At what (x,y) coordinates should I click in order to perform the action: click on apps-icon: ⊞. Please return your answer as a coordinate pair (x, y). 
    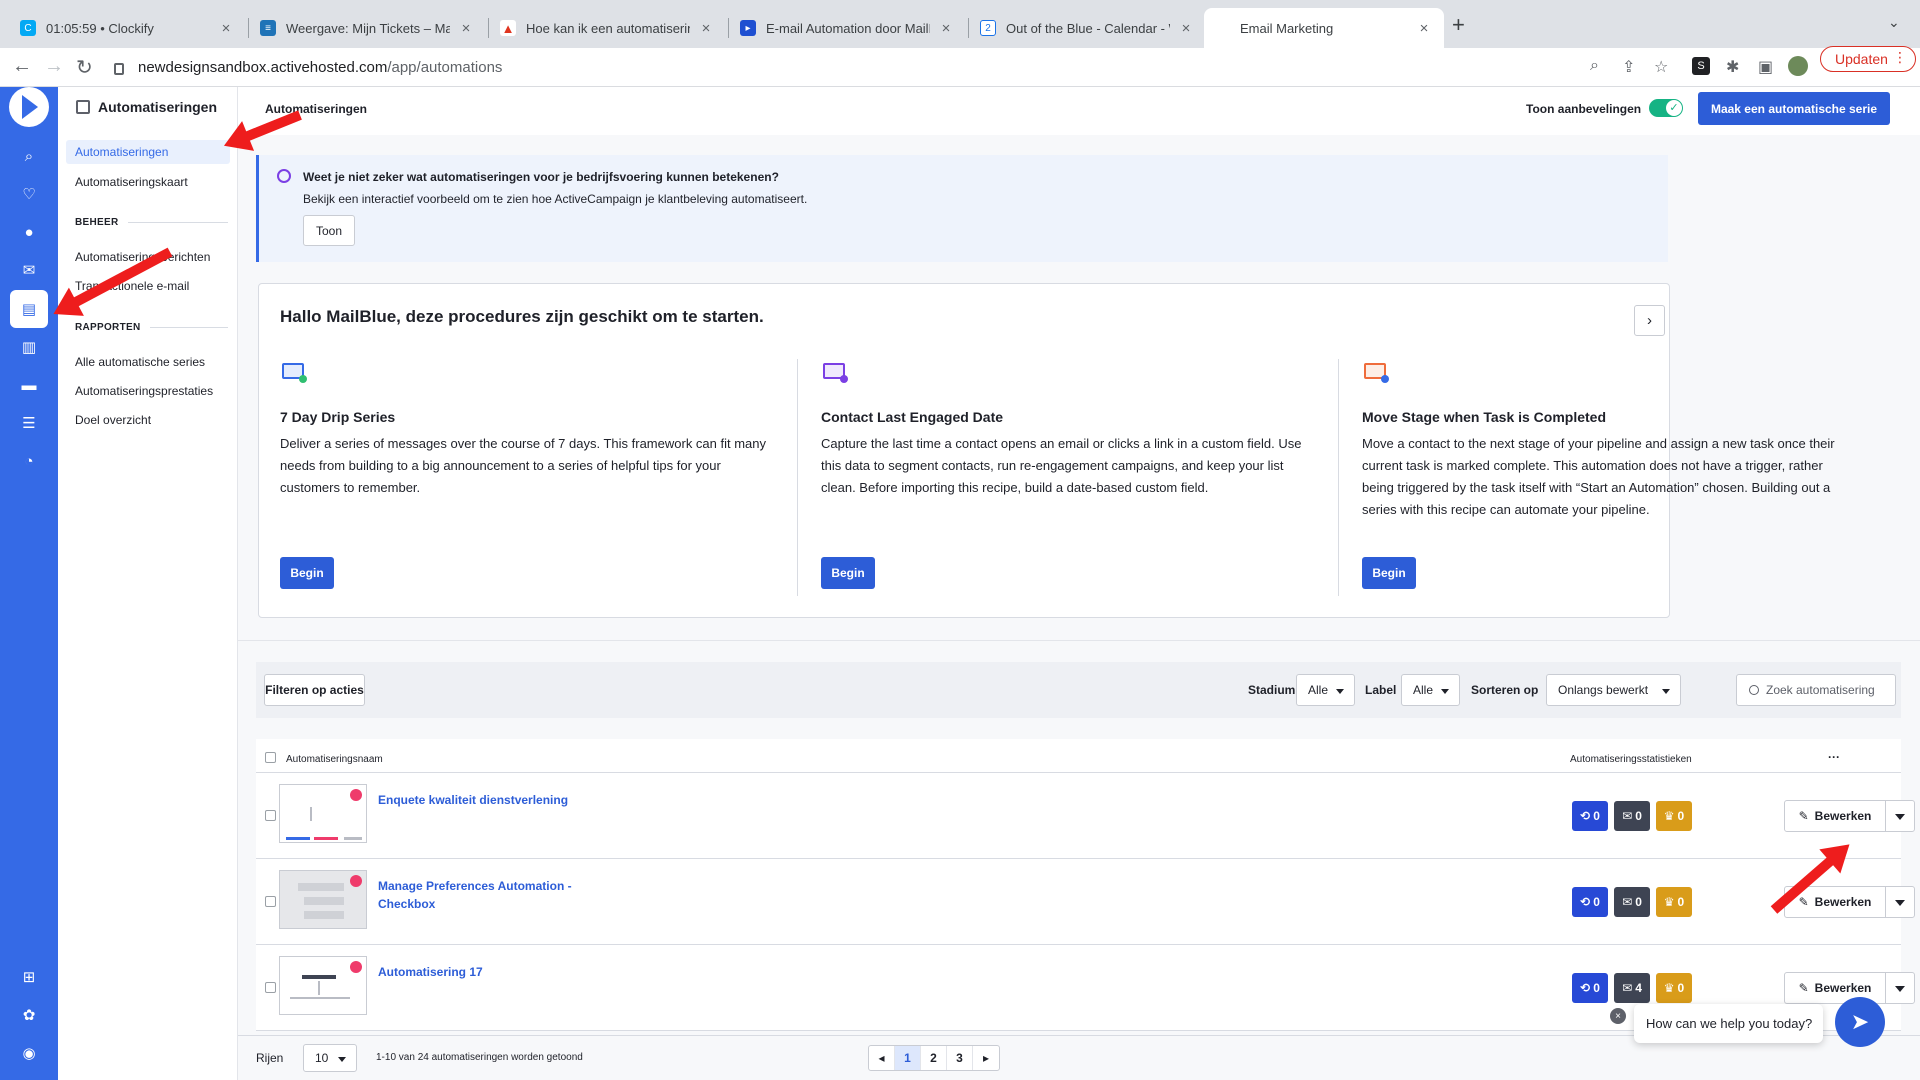
    Looking at the image, I should click on (29, 977).